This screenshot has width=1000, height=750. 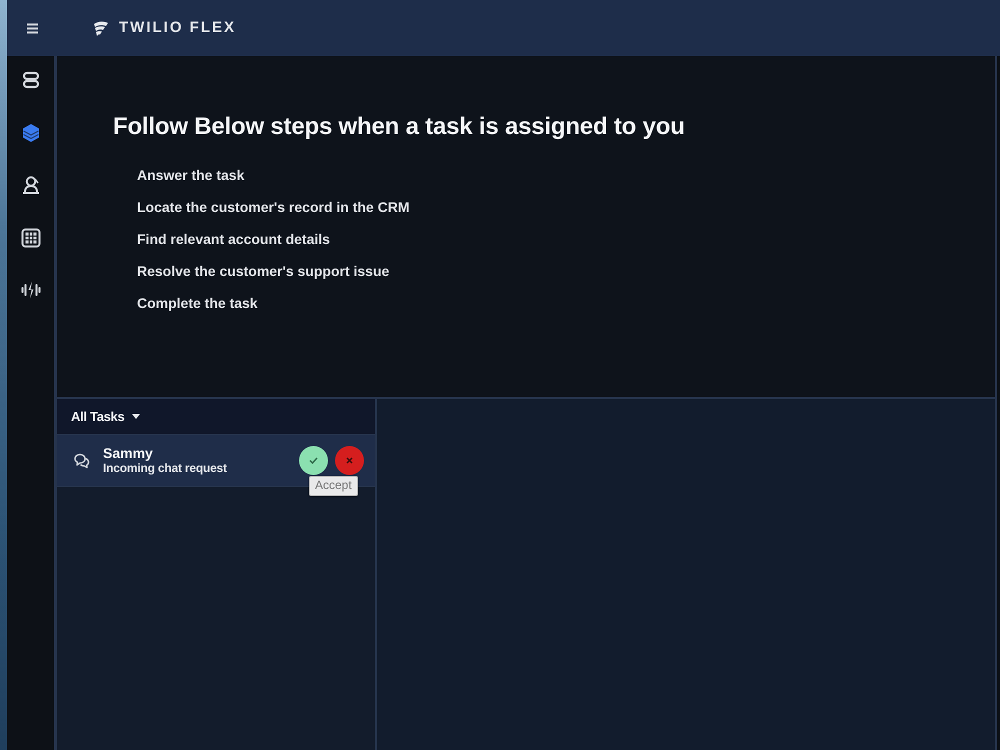 What do you see at coordinates (30, 80) in the screenshot?
I see `stack-icon` at bounding box center [30, 80].